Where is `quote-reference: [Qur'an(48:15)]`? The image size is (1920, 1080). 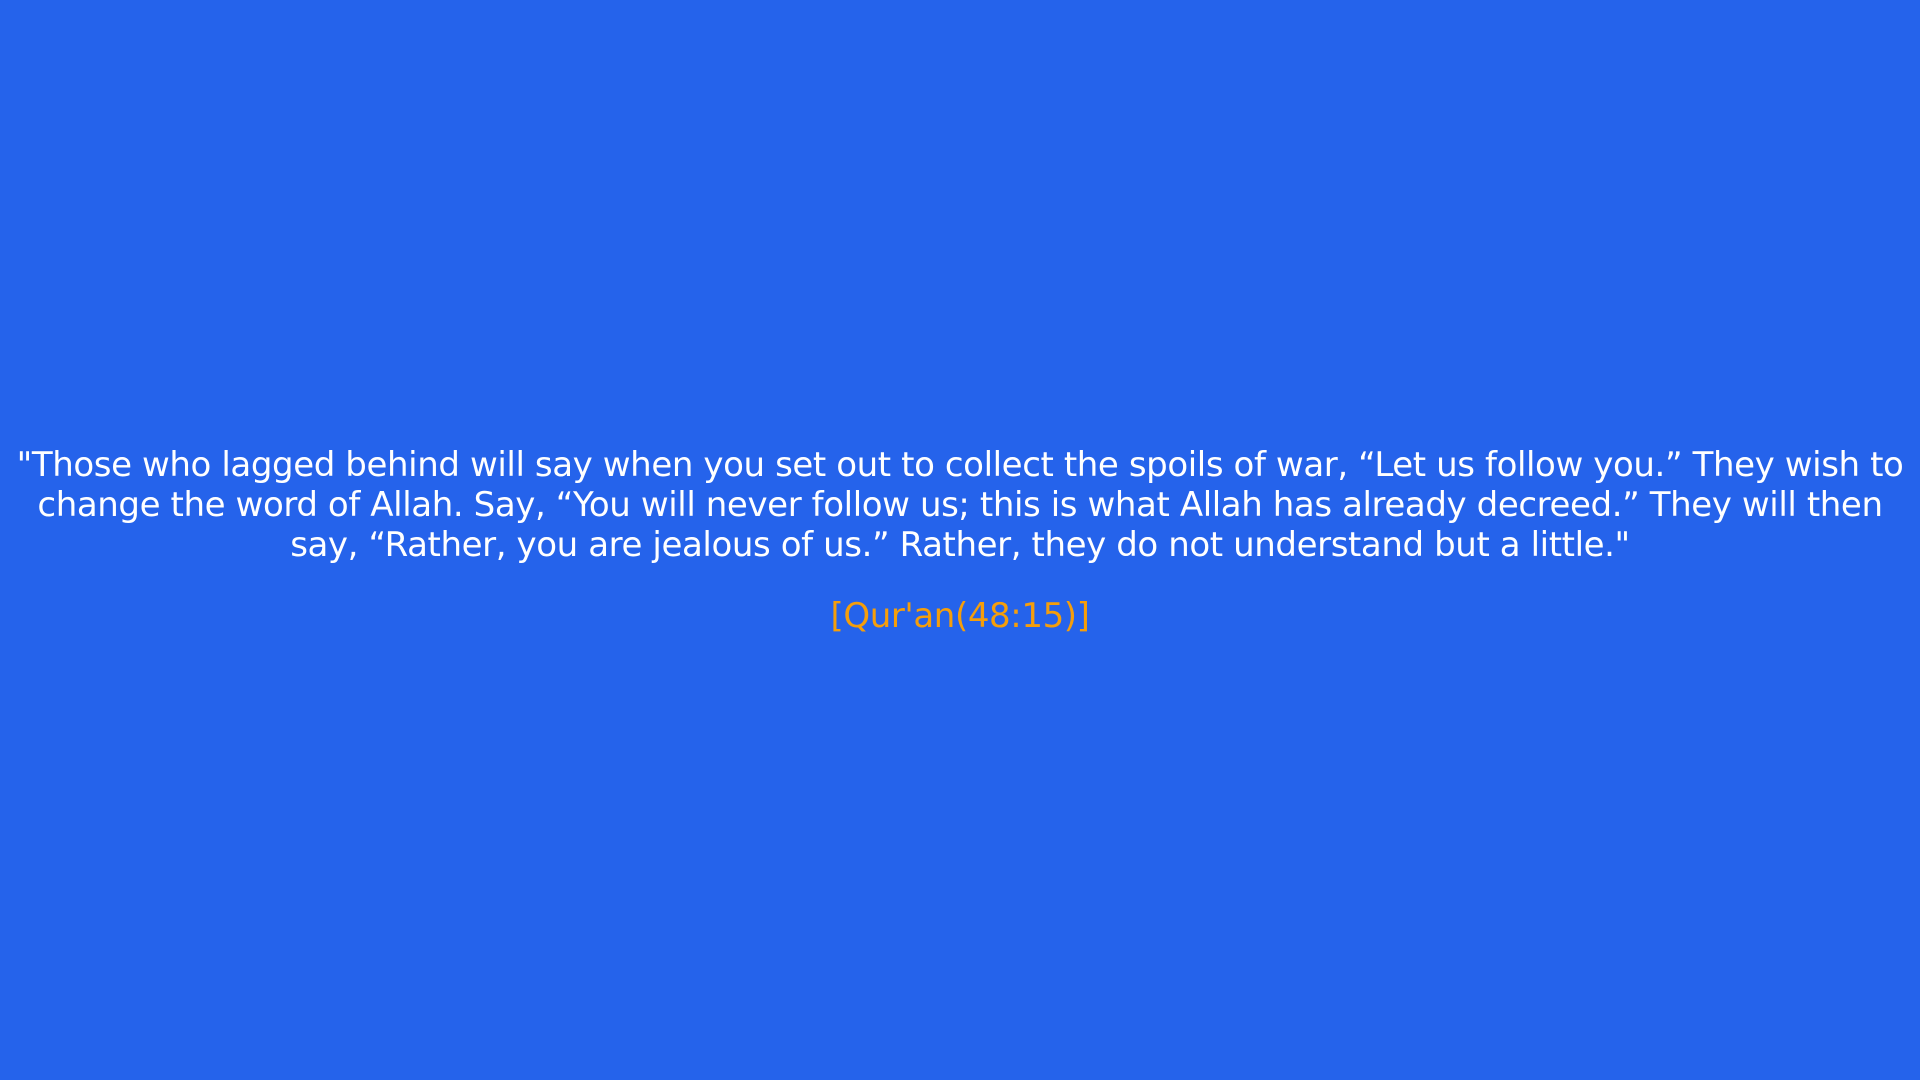
quote-reference: [Qur'an(48:15)] is located at coordinates (960, 615).